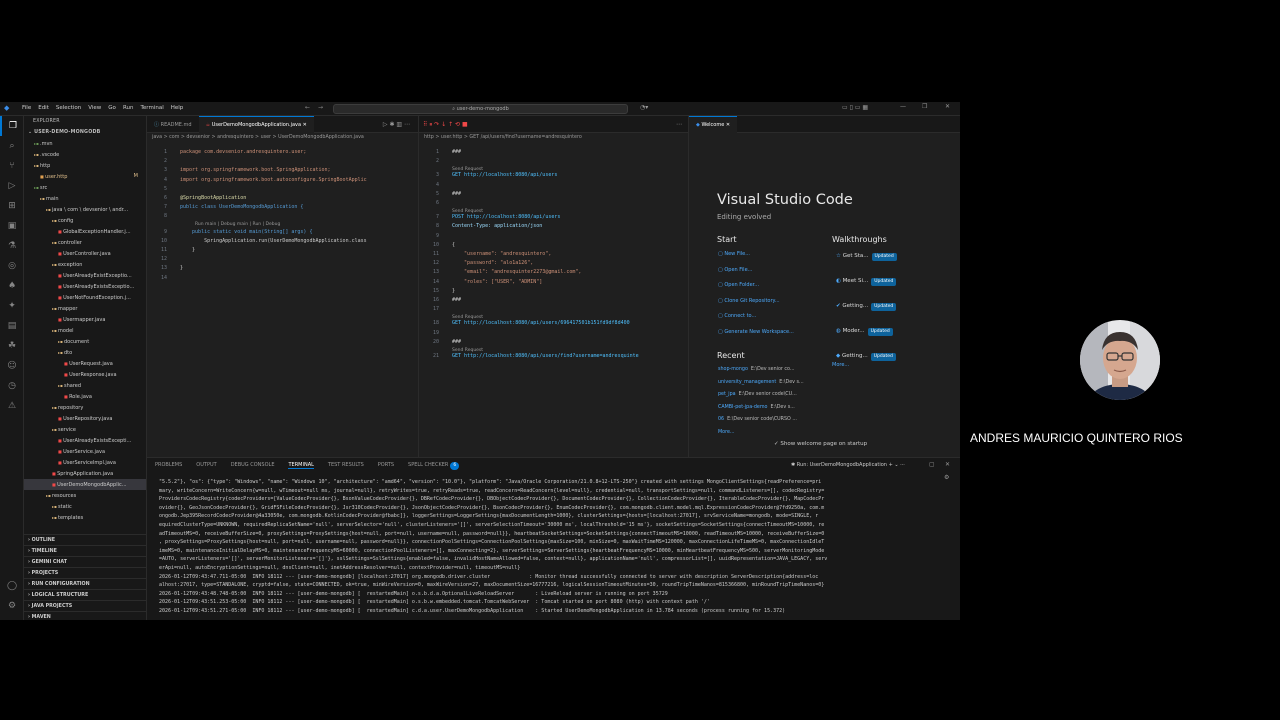 This screenshot has width=1280, height=720. I want to click on tree-folder: ▸▪ service, so click(85, 429).